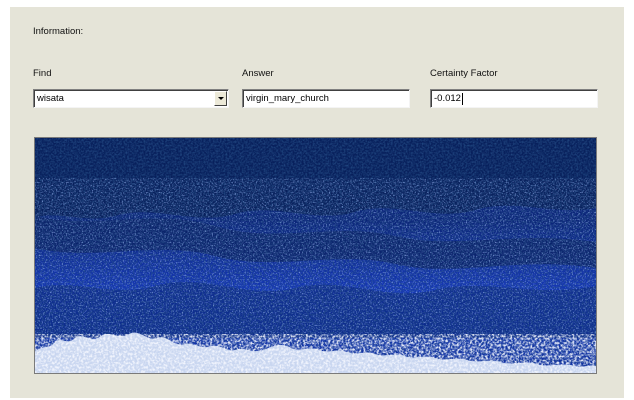  Describe the element at coordinates (447, 98) in the screenshot. I see `certainty-factor-field-value: -0.012` at that location.